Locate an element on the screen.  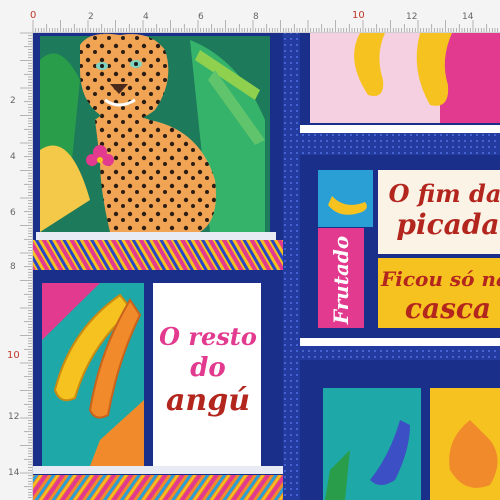
label-fim-line1: O fim da is located at coordinates (444, 193).